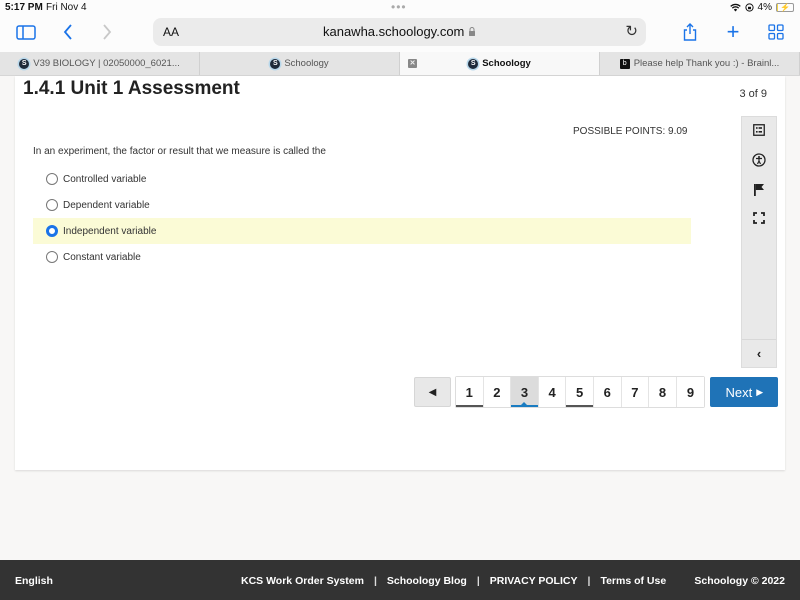 The image size is (800, 600). I want to click on url-text: kanawha.schoology.com, so click(393, 31).